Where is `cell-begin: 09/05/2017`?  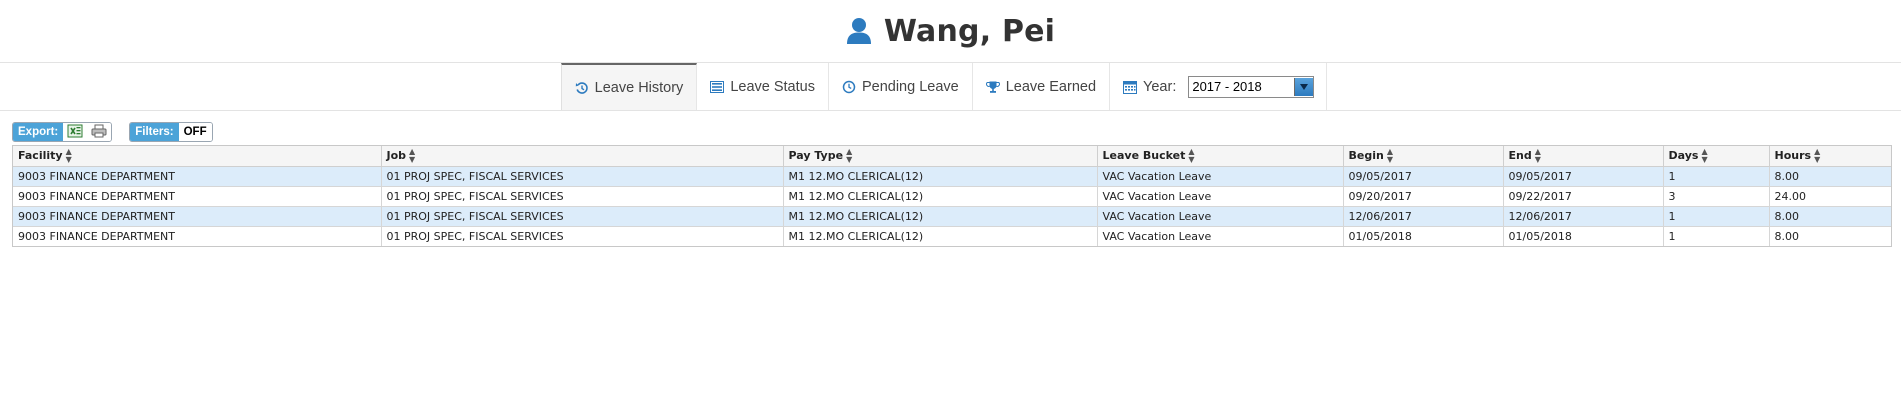 cell-begin: 09/05/2017 is located at coordinates (1423, 176).